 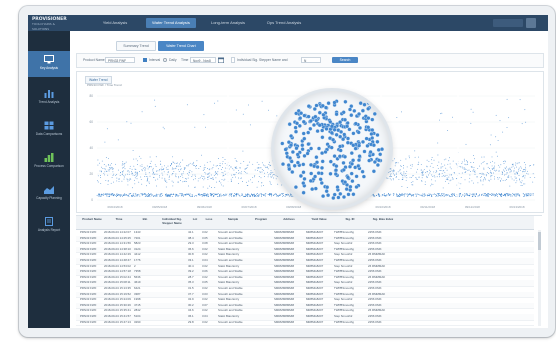 I want to click on sidebar-item-capacity-planning: Capacity Planning, so click(x=49, y=194).